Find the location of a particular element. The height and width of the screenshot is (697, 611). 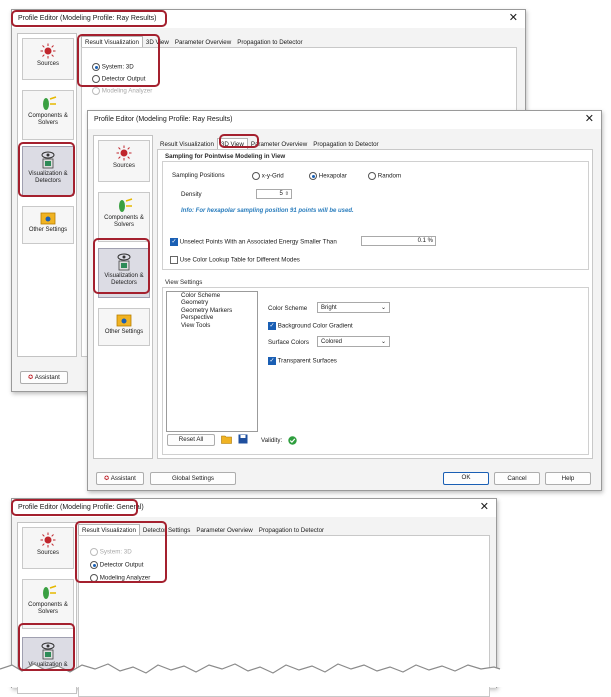

color-scheme-select: Bright ⌄ is located at coordinates (353, 307).